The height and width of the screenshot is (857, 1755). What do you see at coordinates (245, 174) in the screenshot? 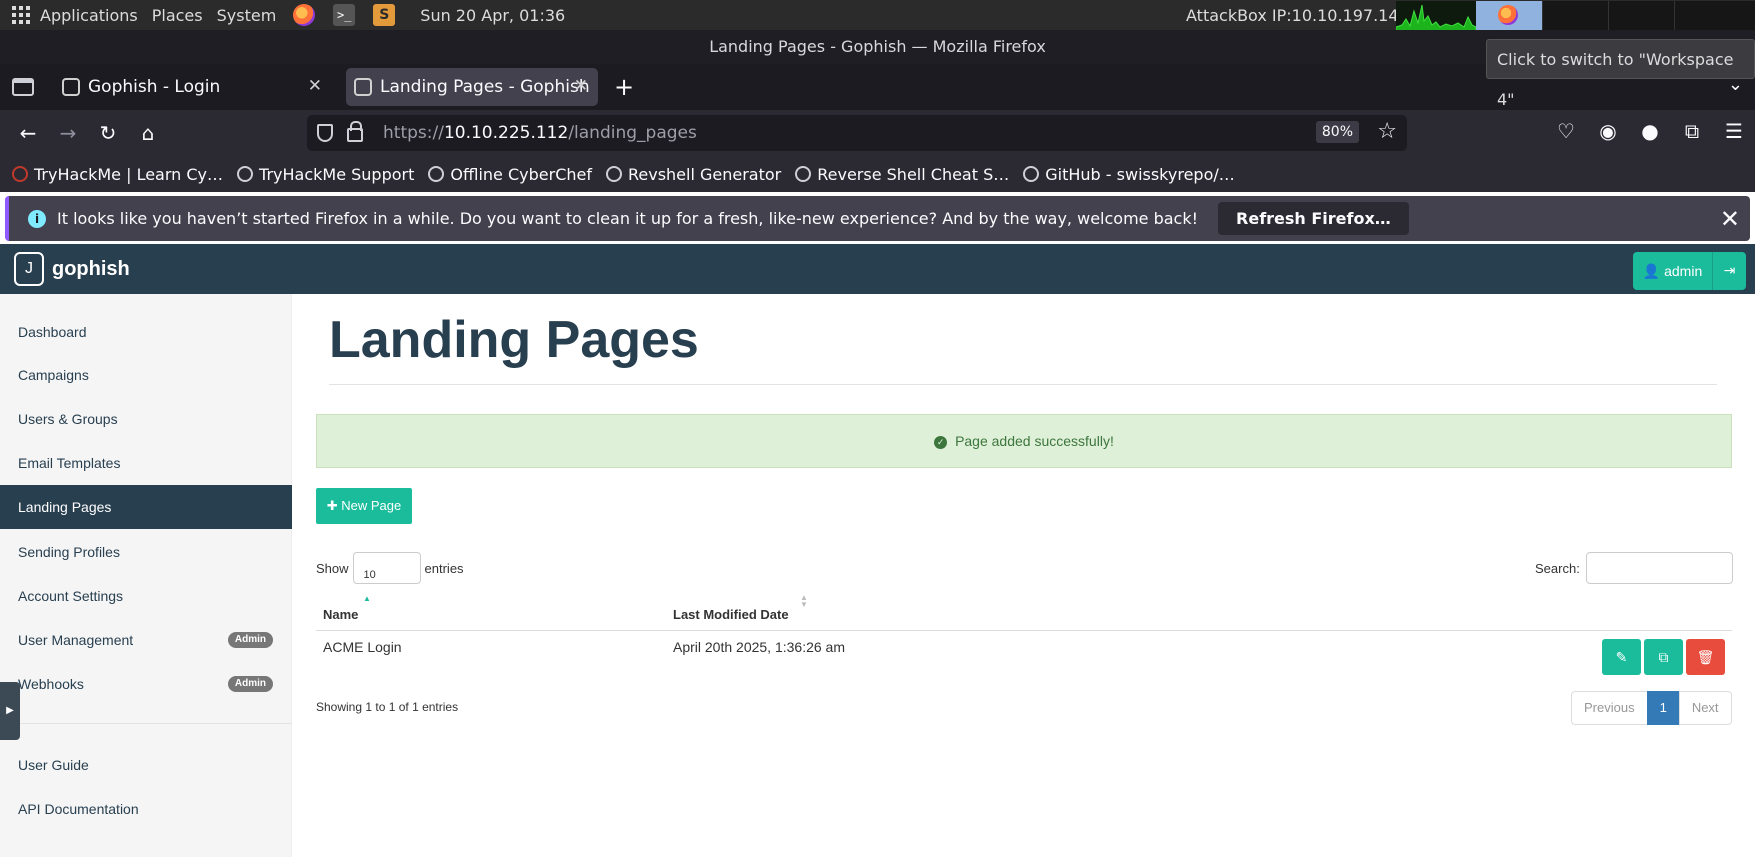
I see `support-icon` at bounding box center [245, 174].